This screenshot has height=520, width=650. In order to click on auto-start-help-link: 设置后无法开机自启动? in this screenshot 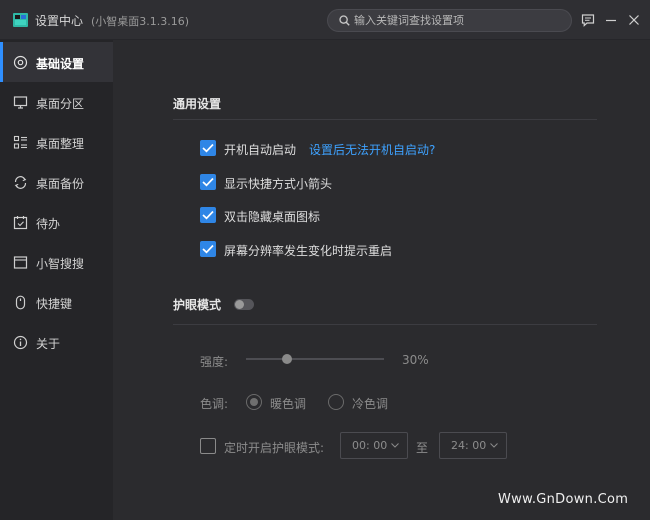, I will do `click(372, 149)`.